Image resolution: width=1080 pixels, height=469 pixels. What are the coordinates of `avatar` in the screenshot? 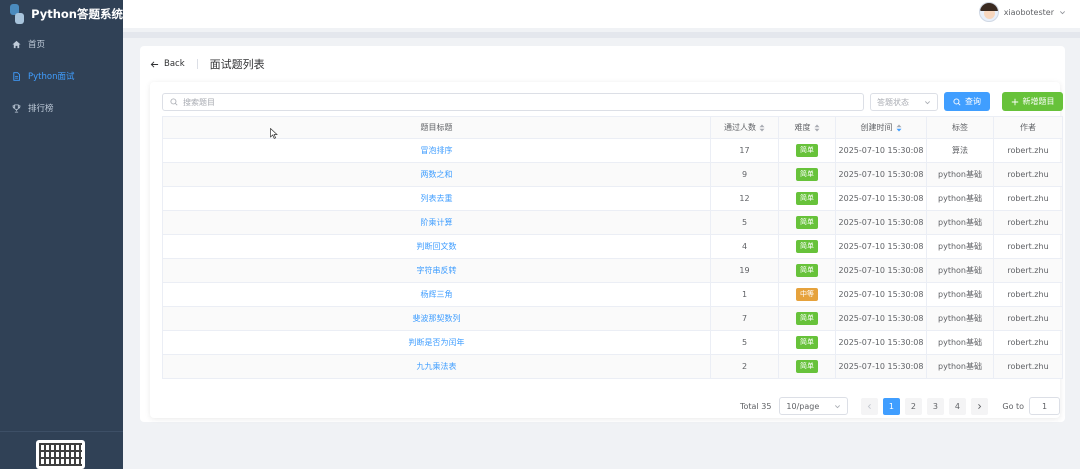 It's located at (988, 12).